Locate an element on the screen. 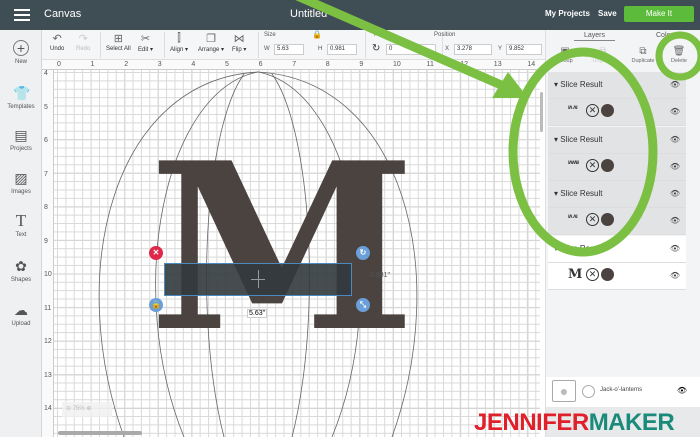 This screenshot has height=437, width=700. canvas-color-swatch is located at coordinates (588, 391).